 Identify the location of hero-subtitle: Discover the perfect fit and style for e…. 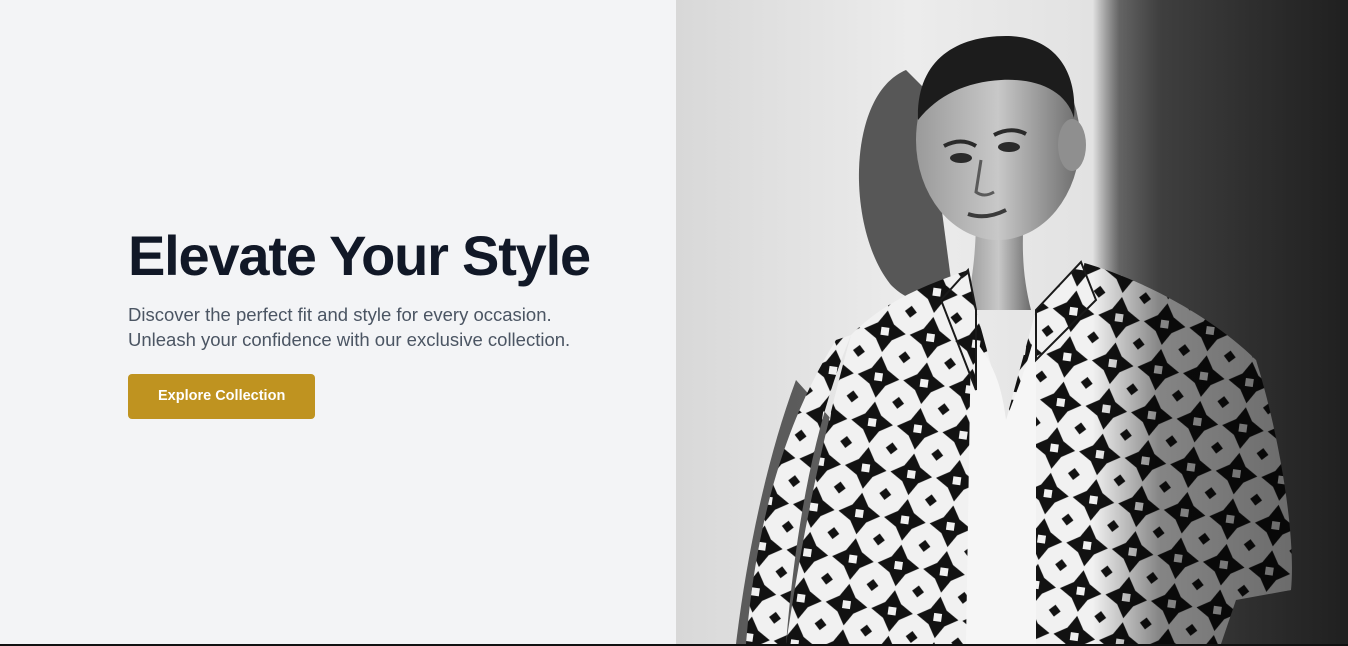
(368, 327).